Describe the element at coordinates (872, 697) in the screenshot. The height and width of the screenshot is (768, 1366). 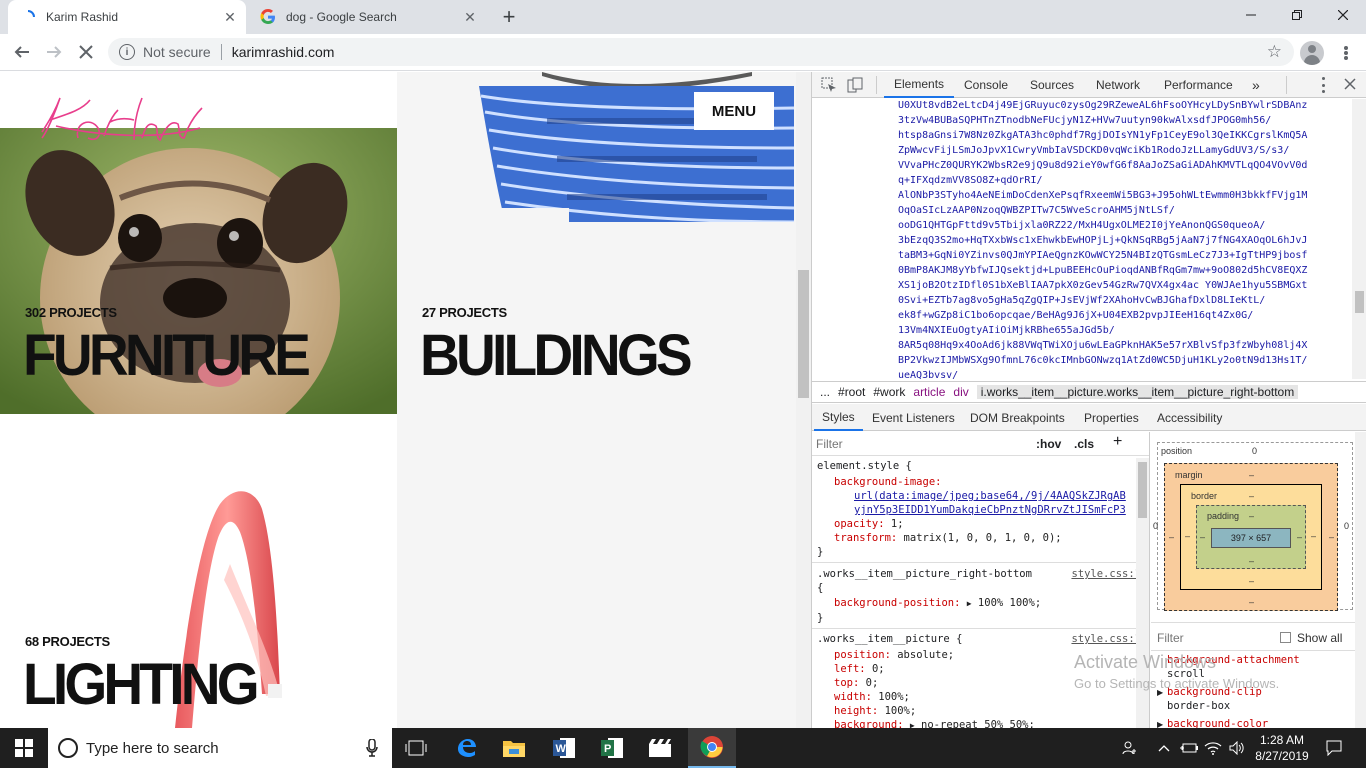
I see `style-property: width: 100%;` at that location.